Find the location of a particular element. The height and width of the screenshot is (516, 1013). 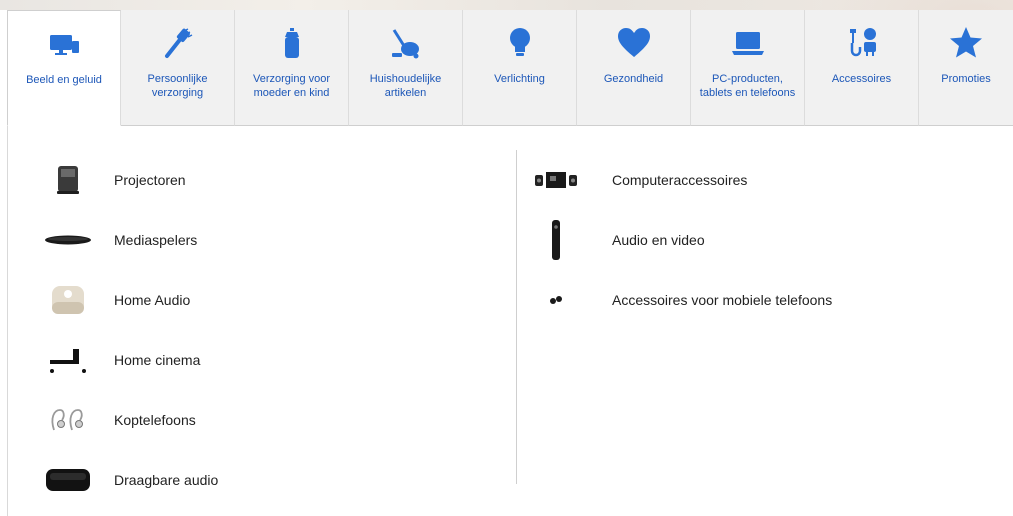

menu-item-koptelefoons: Koptelefoons is located at coordinates (268, 420).